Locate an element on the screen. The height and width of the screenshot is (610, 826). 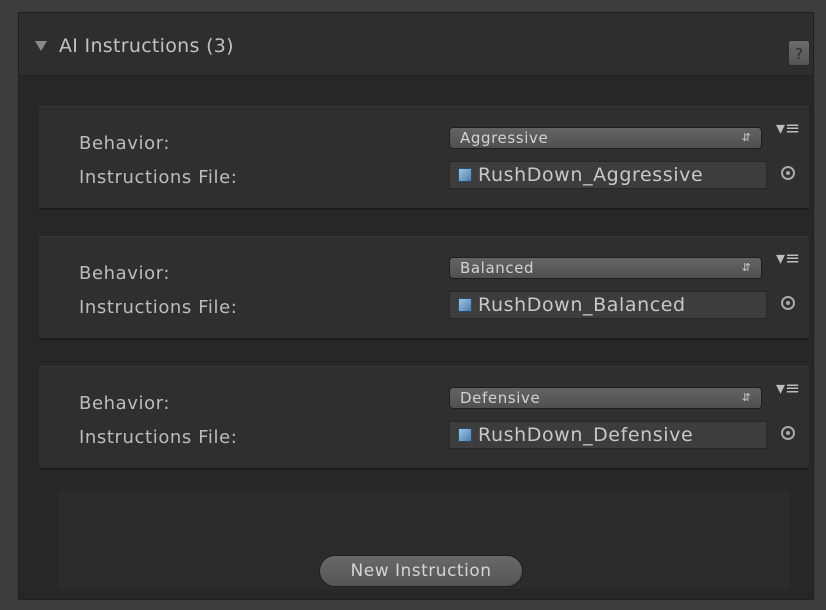
instructions-file-field: RushDown_Defensive is located at coordinates (608, 435).